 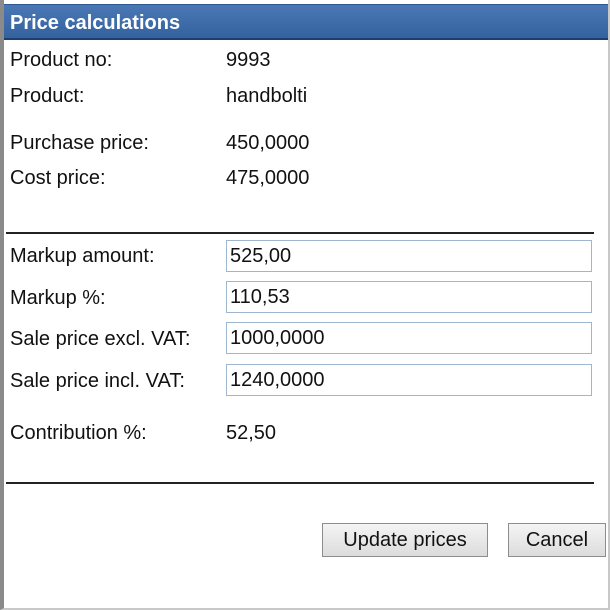 What do you see at coordinates (300, 233) in the screenshot?
I see `section-divider-top` at bounding box center [300, 233].